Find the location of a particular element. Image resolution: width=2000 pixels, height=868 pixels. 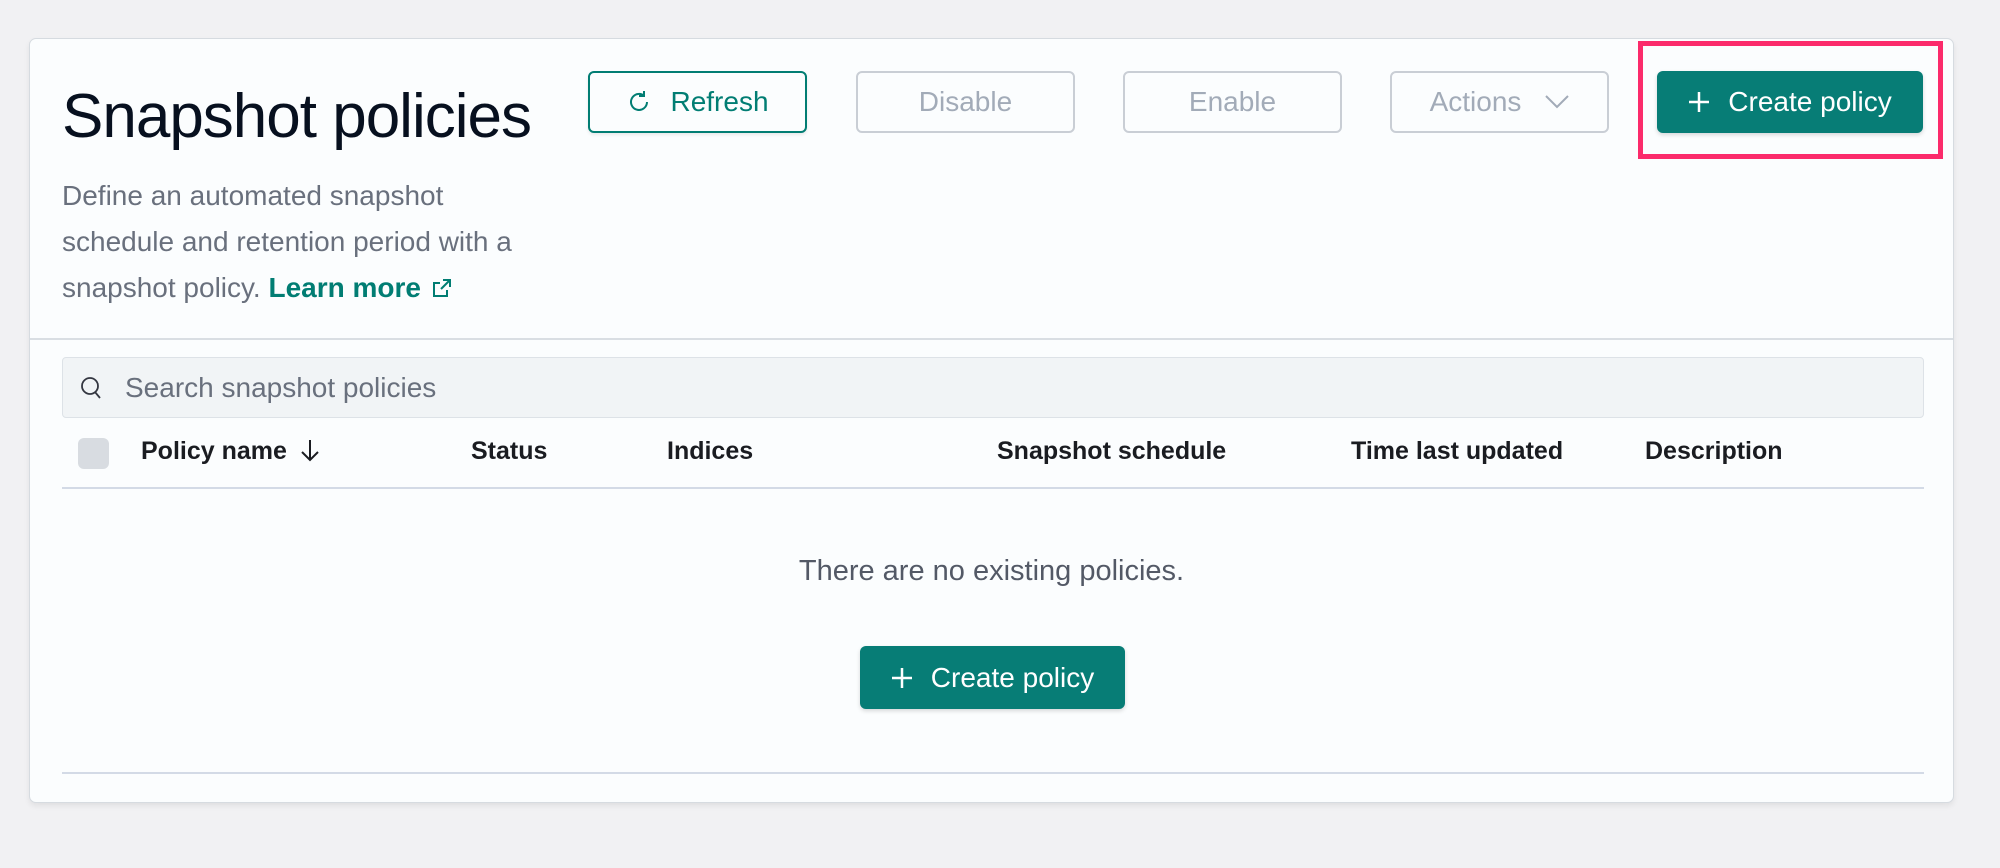

empty-create-policy-button: Create policy is located at coordinates (992, 677).